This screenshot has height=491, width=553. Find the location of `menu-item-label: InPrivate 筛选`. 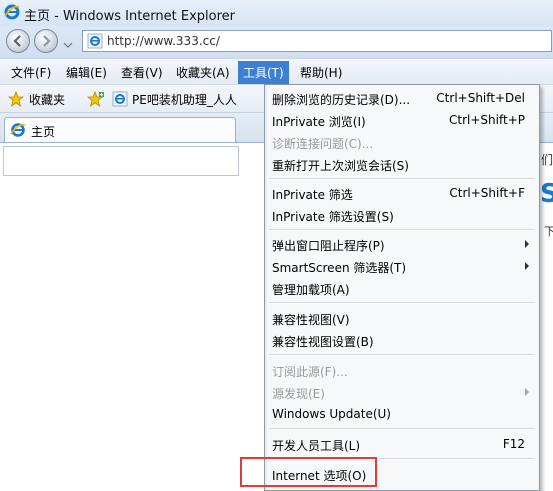

menu-item-label: InPrivate 筛选 is located at coordinates (312, 195).